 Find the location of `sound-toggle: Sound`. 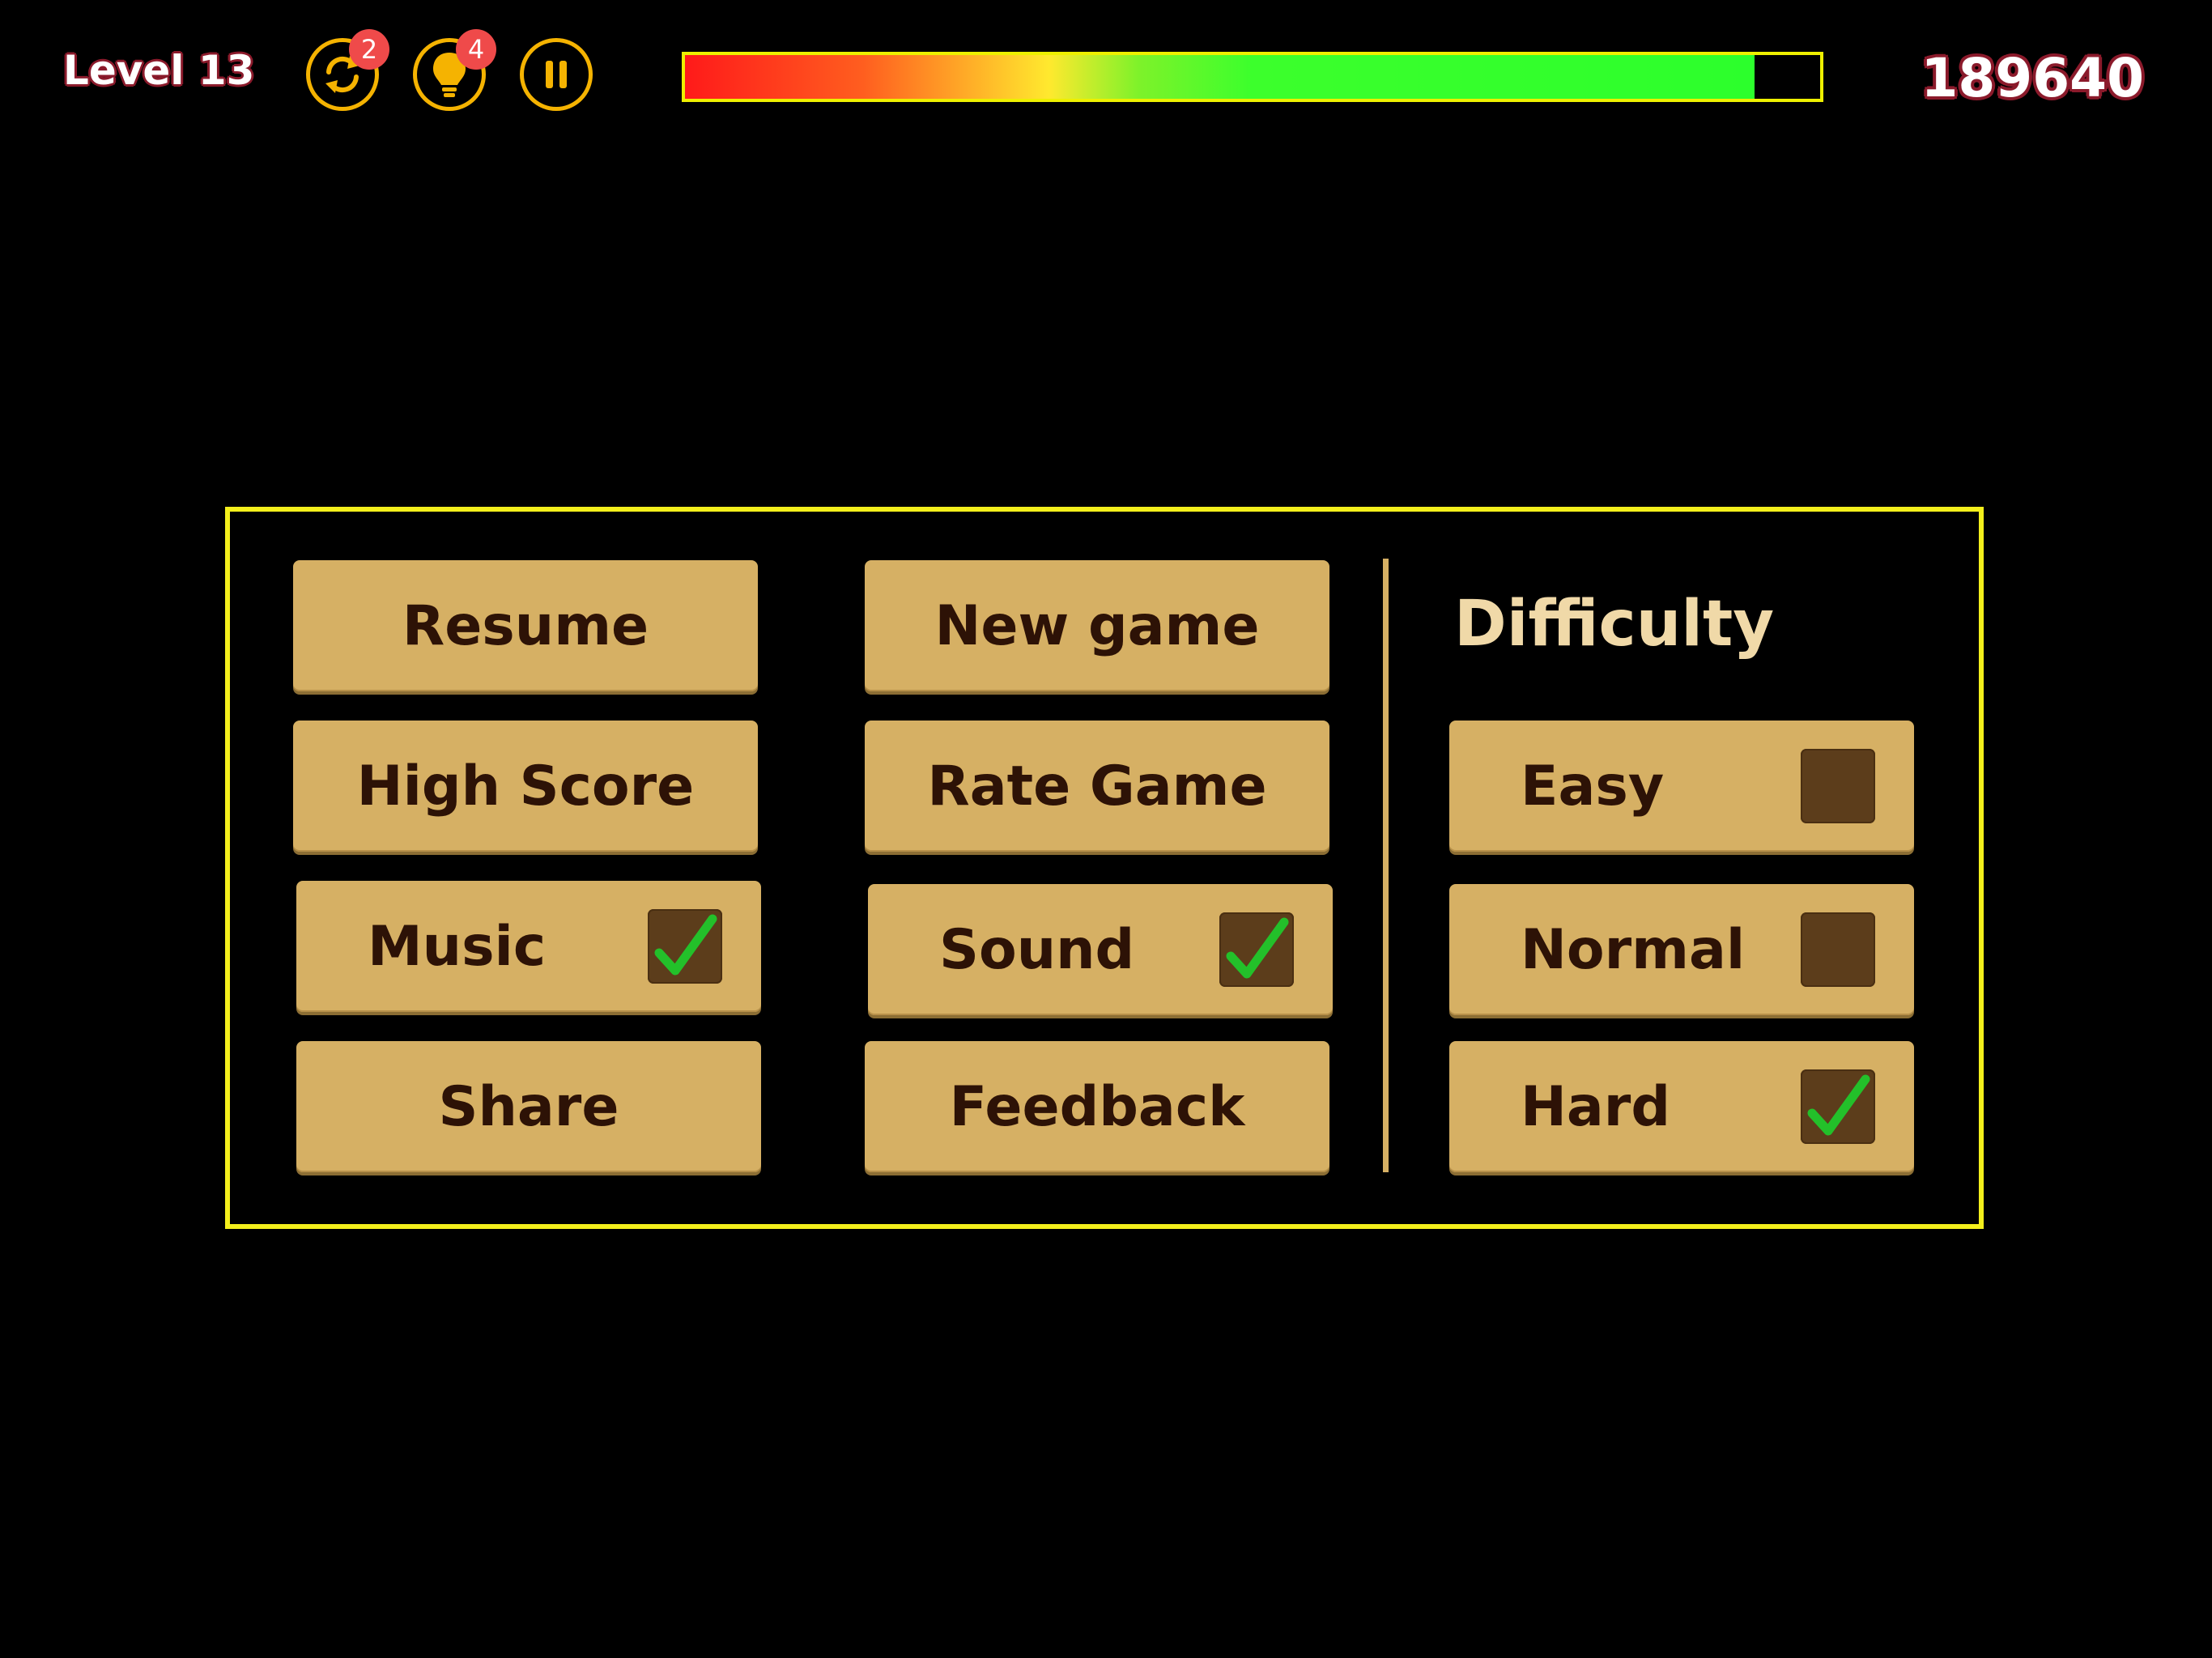

sound-toggle: Sound is located at coordinates (1101, 949).